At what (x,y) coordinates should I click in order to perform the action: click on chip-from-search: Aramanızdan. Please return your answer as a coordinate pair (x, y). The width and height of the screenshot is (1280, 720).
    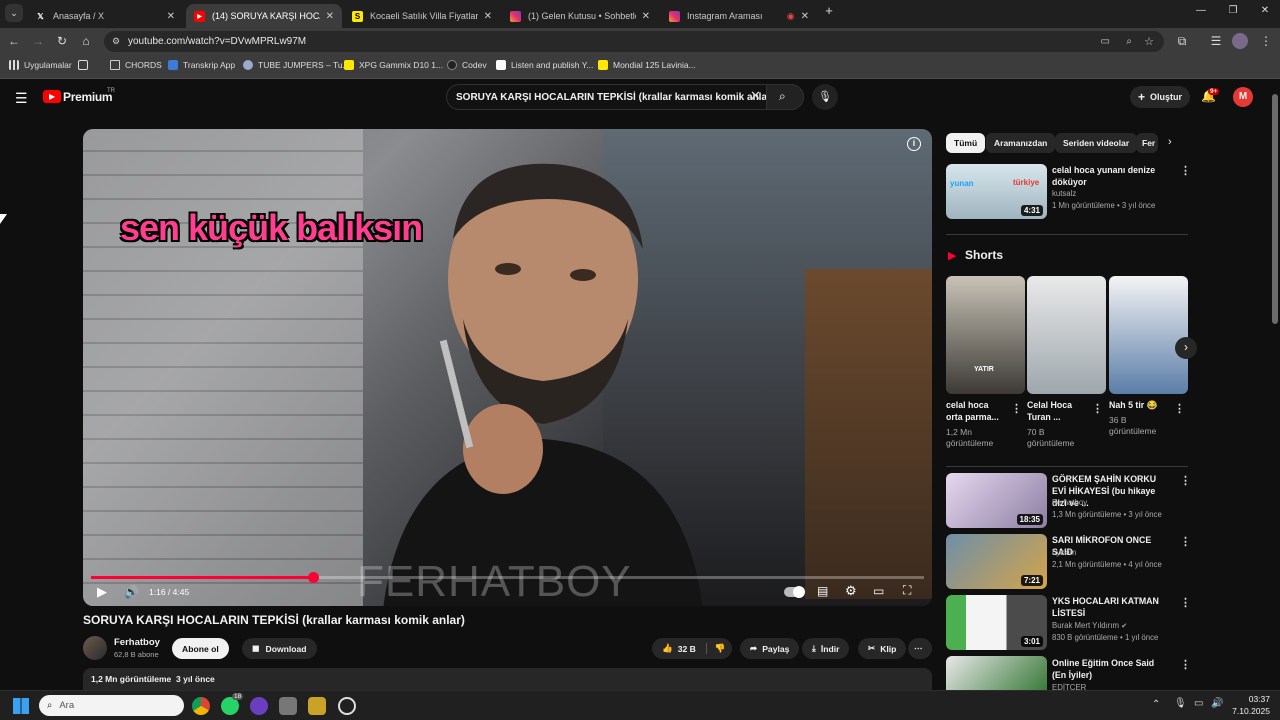
    Looking at the image, I should click on (1021, 143).